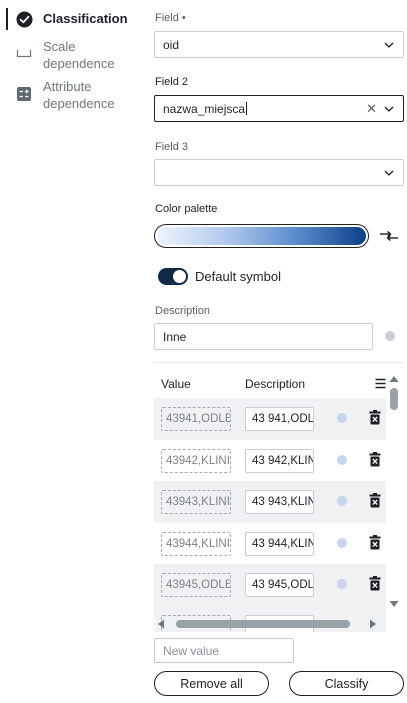 The image size is (407, 703). I want to click on default-symbol-toggle, so click(173, 276).